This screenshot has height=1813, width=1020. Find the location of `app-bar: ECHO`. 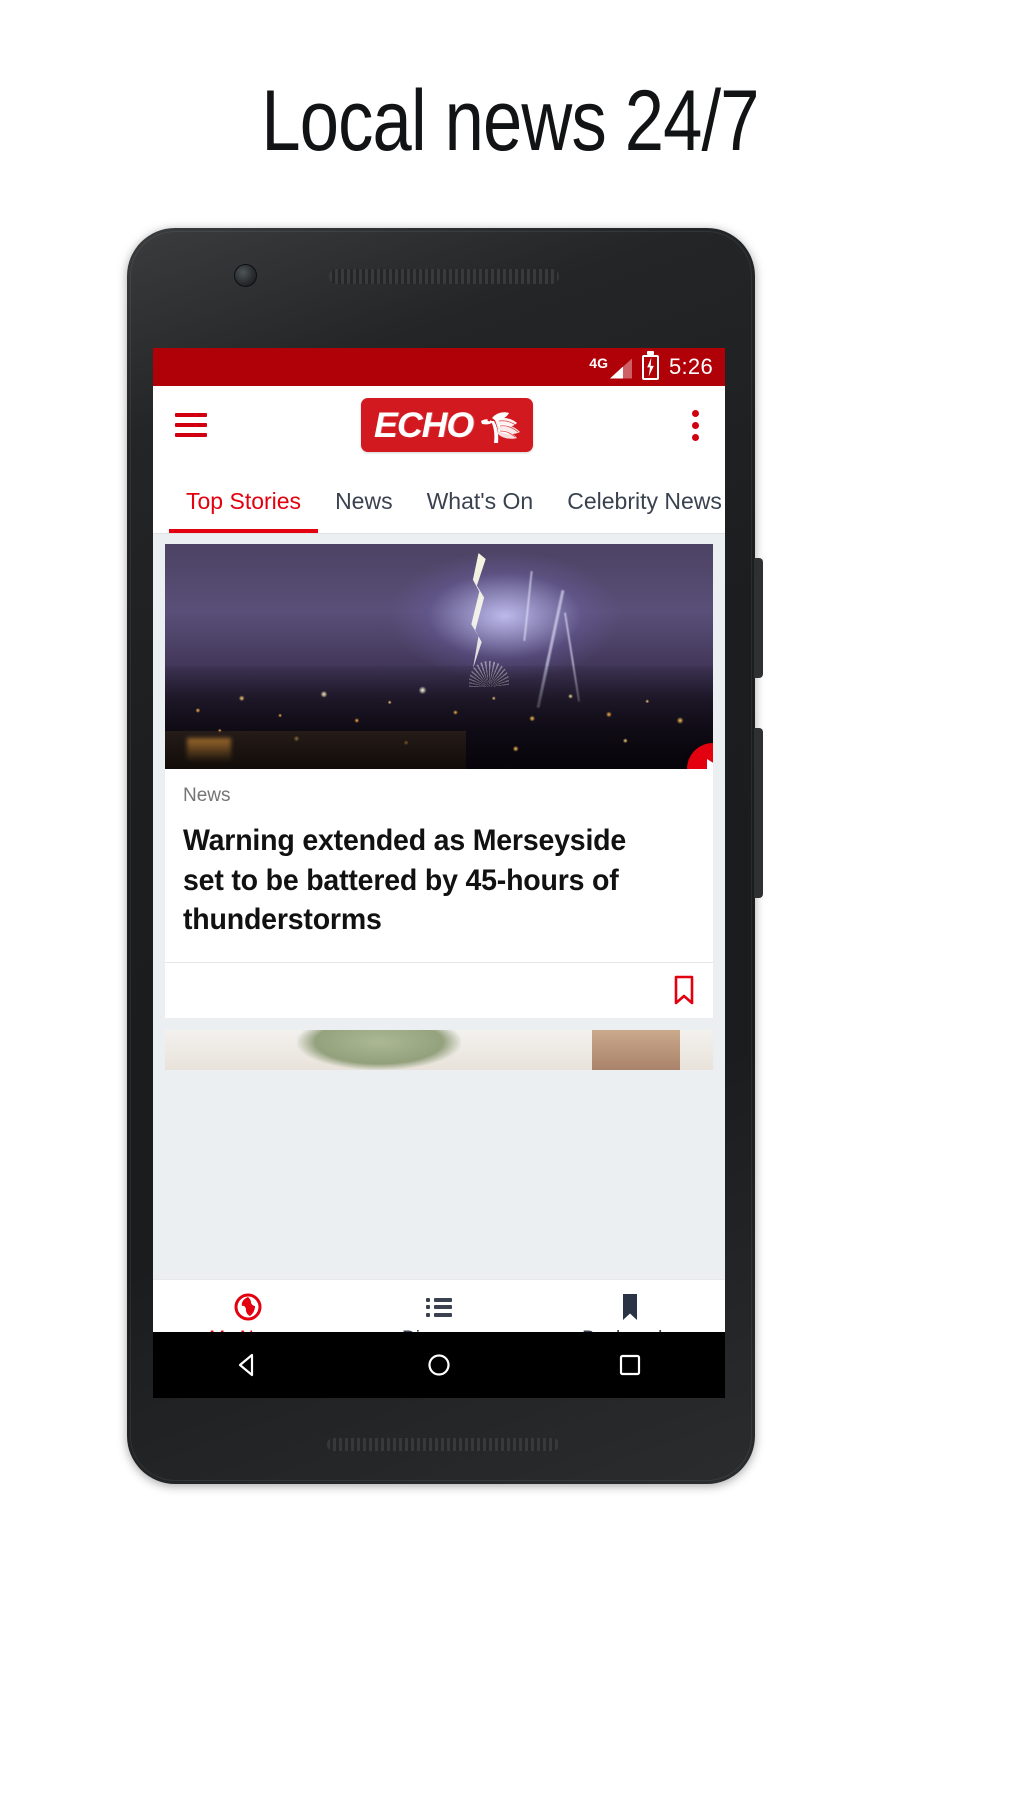

app-bar: ECHO is located at coordinates (439, 425).